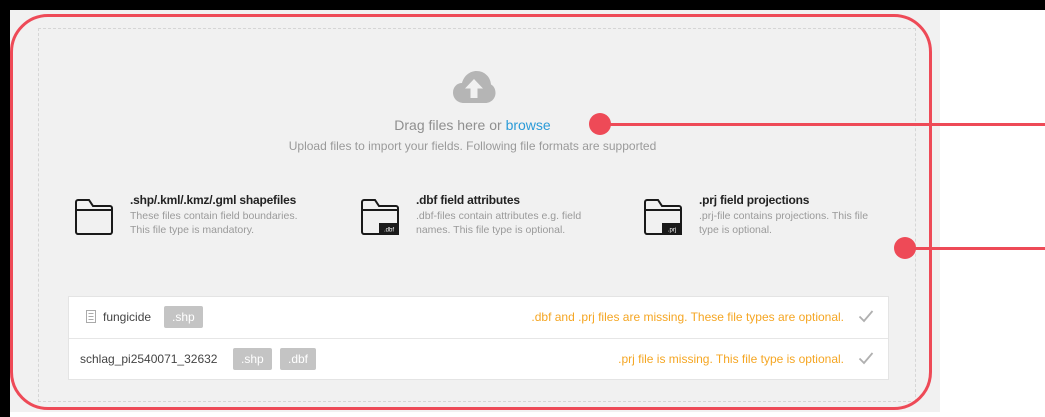  I want to click on window-border-top, so click(522, 5).